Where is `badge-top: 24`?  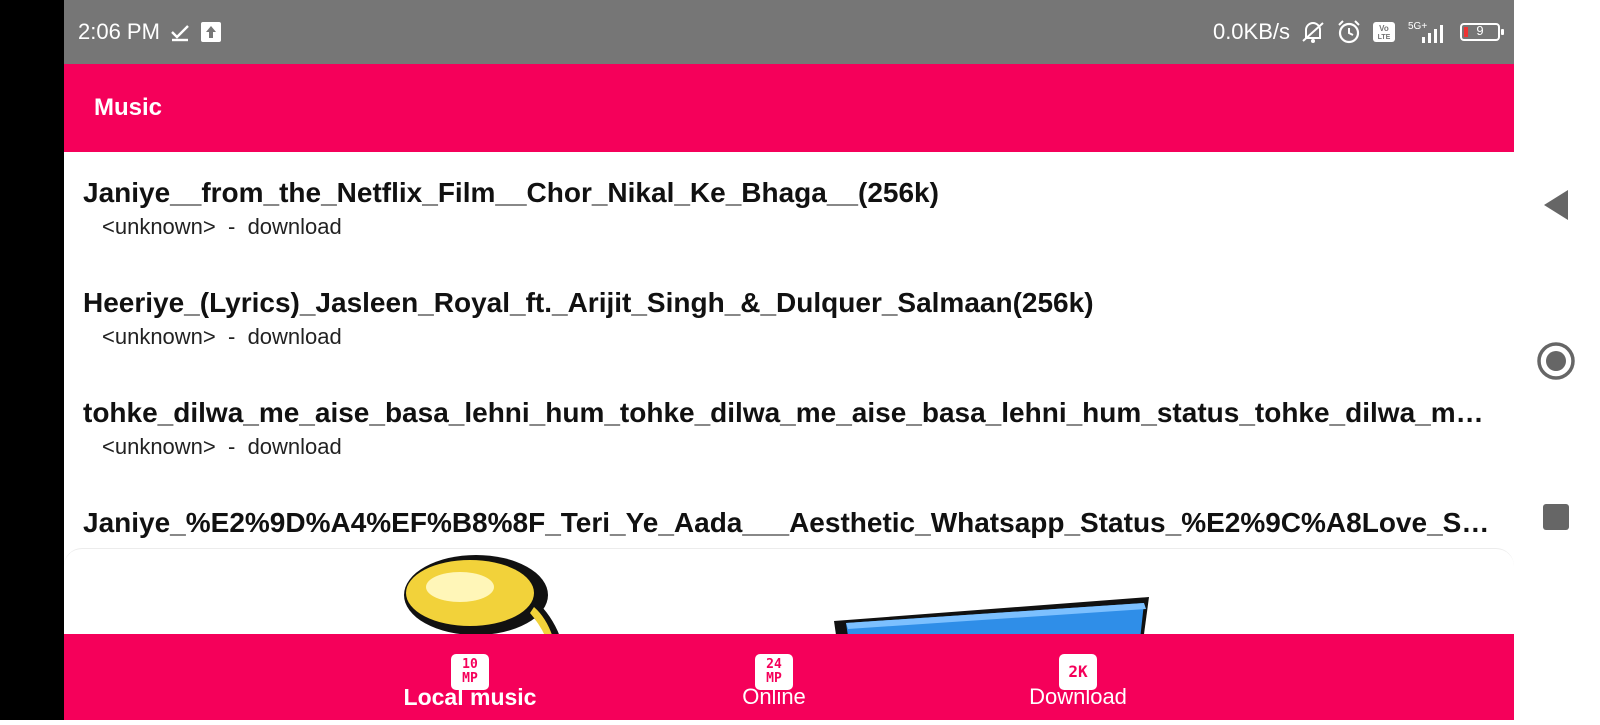
badge-top: 24 is located at coordinates (774, 664).